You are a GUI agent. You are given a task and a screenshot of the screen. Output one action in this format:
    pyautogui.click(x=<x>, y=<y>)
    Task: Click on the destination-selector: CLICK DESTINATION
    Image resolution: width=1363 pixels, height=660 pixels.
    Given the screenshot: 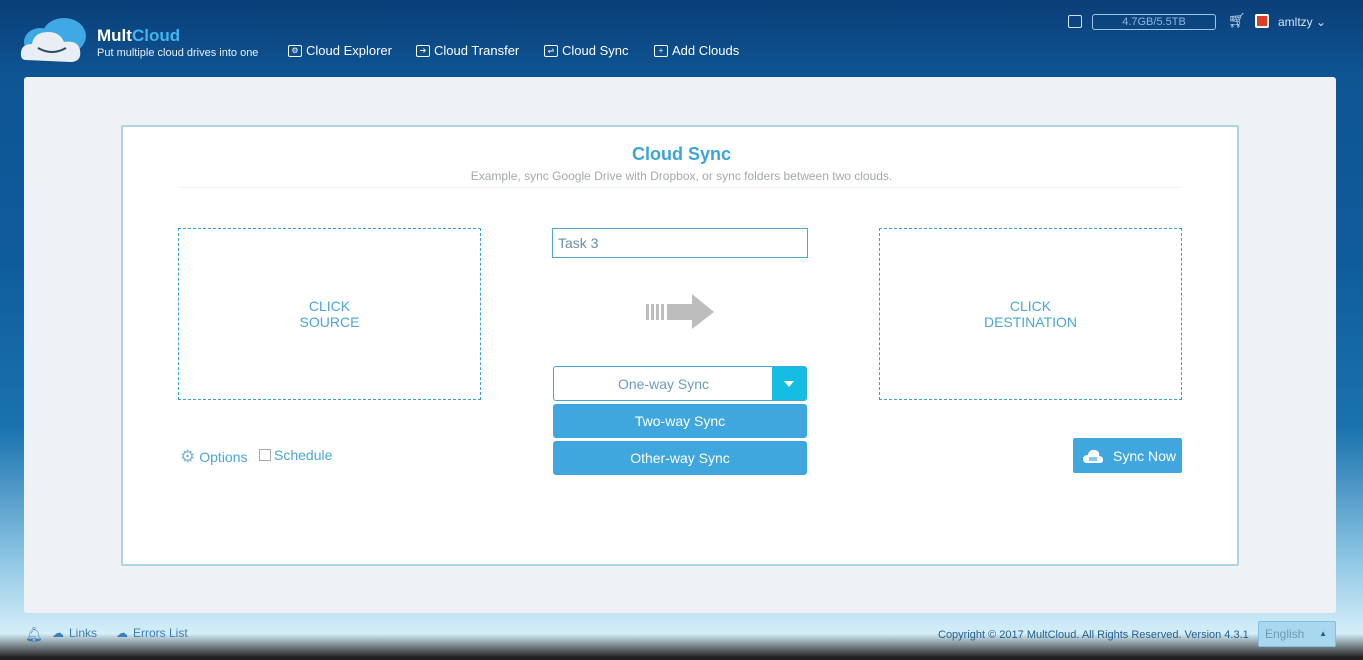 What is the action you would take?
    pyautogui.click(x=1030, y=314)
    